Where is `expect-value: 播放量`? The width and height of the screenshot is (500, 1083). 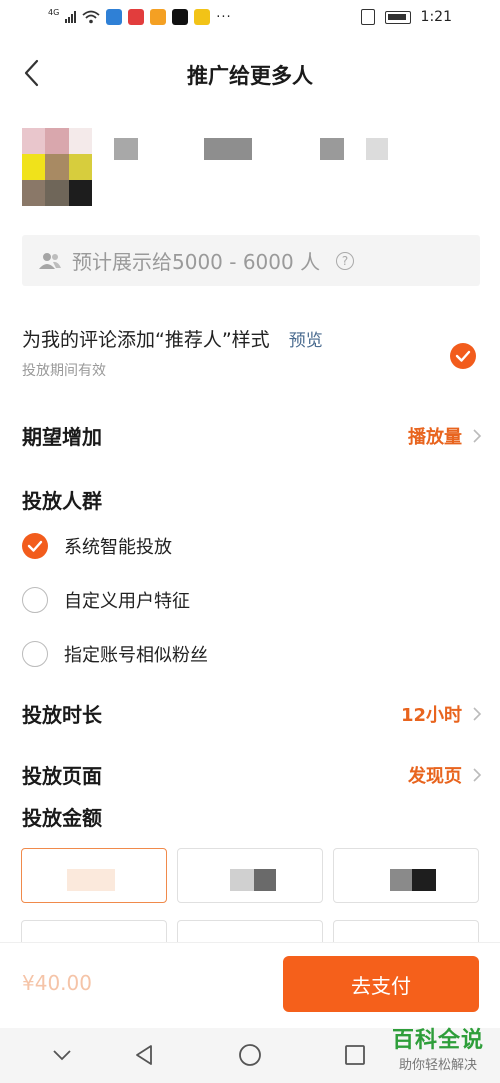
expect-value: 播放量 is located at coordinates (435, 437).